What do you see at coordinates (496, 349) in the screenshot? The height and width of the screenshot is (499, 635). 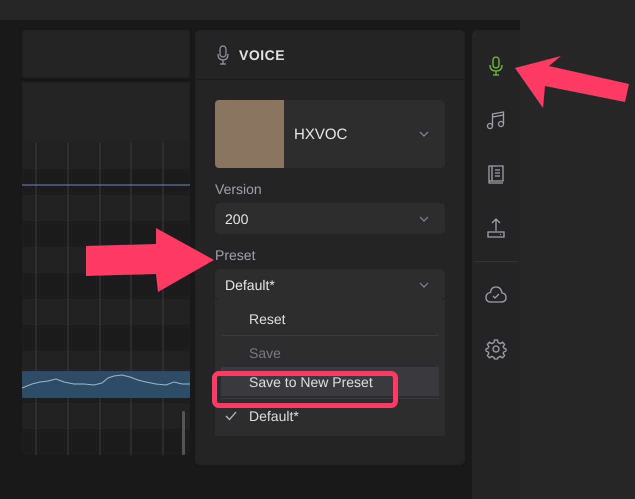 I see `settings-icon` at bounding box center [496, 349].